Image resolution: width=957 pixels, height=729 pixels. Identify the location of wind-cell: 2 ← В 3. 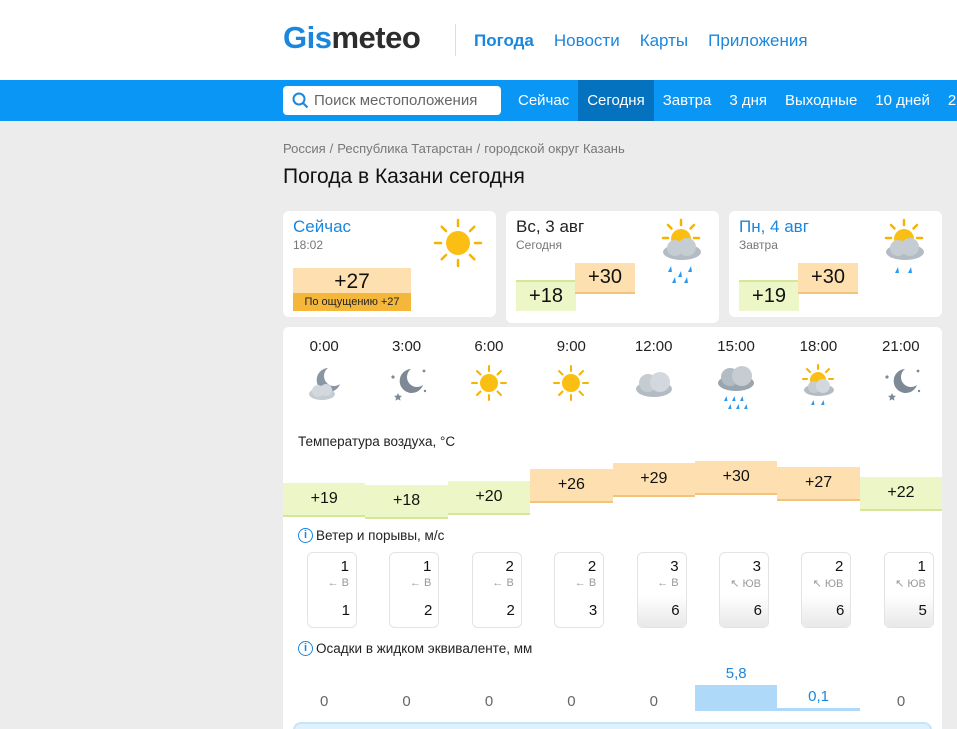
(579, 590).